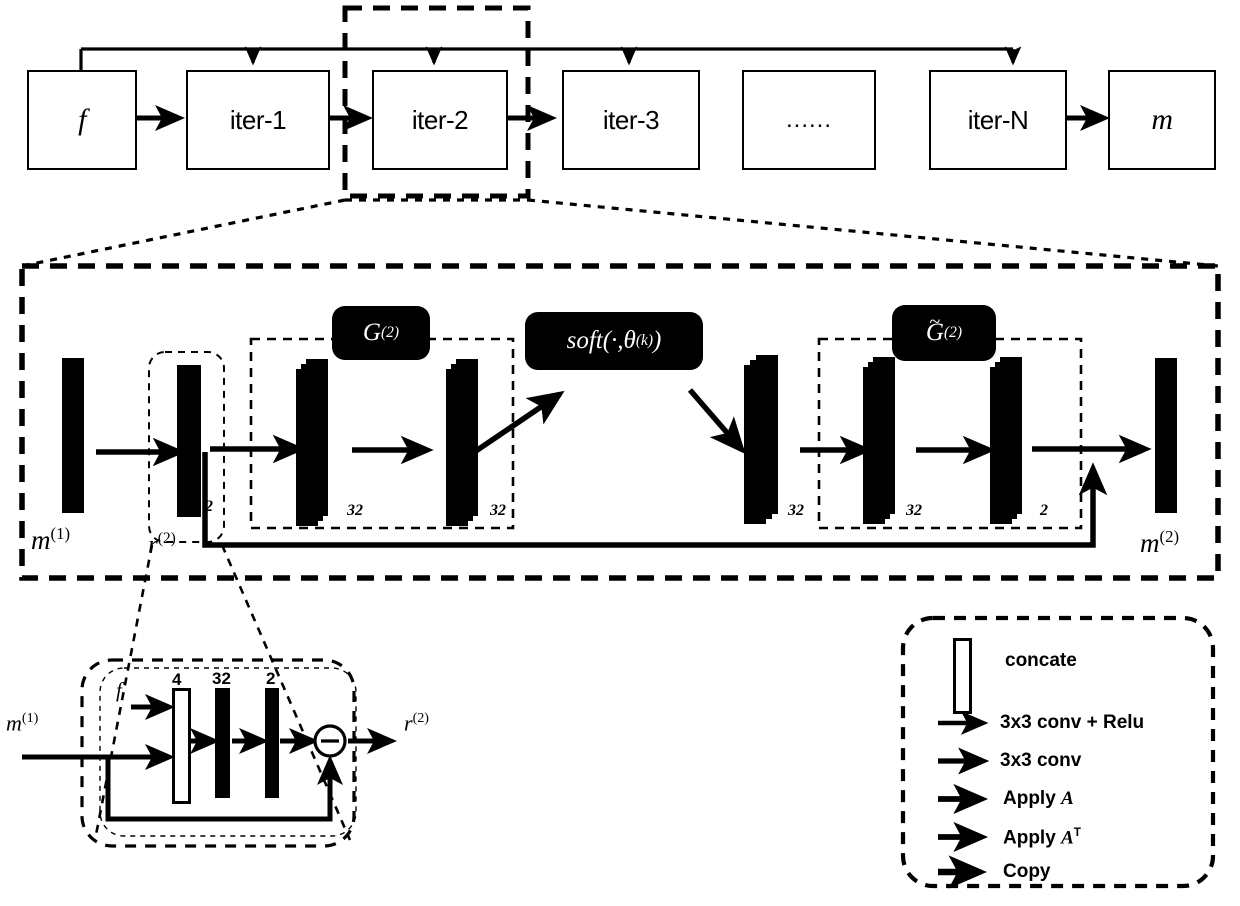  I want to click on analysis-operator-pill-text: G, so click(371, 332).